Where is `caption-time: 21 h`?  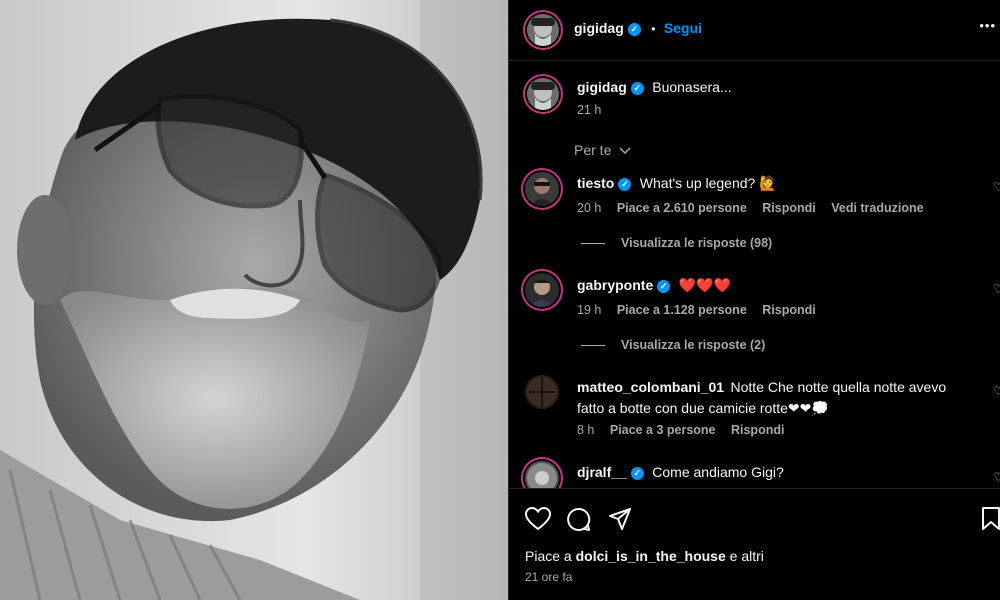 caption-time: 21 h is located at coordinates (589, 110).